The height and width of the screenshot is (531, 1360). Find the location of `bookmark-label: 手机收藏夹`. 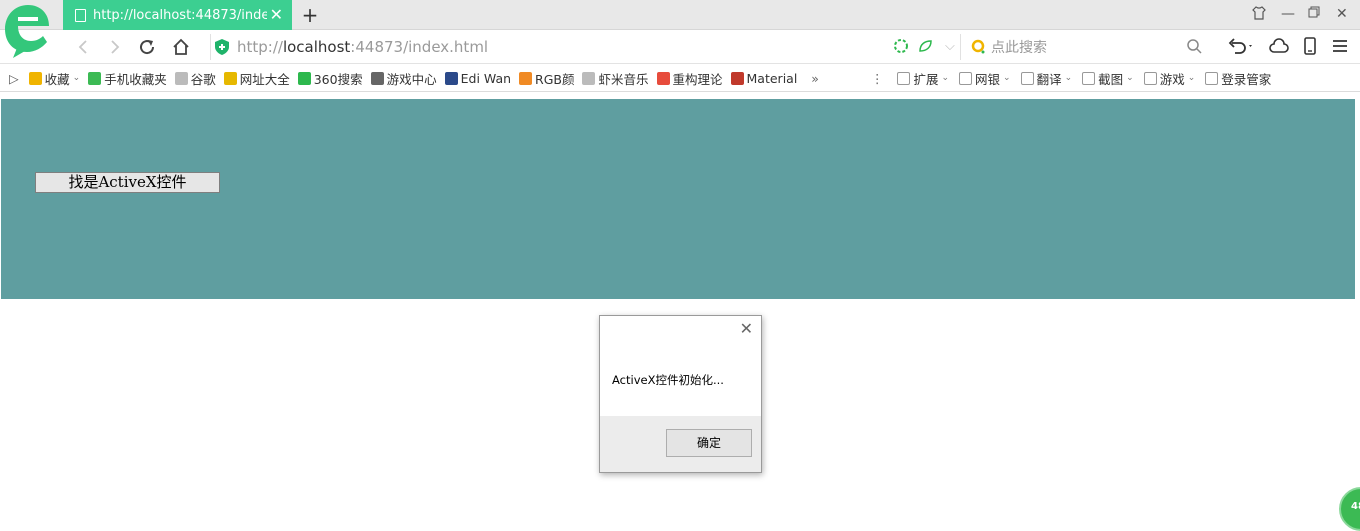

bookmark-label: 手机收藏夹 is located at coordinates (135, 79).